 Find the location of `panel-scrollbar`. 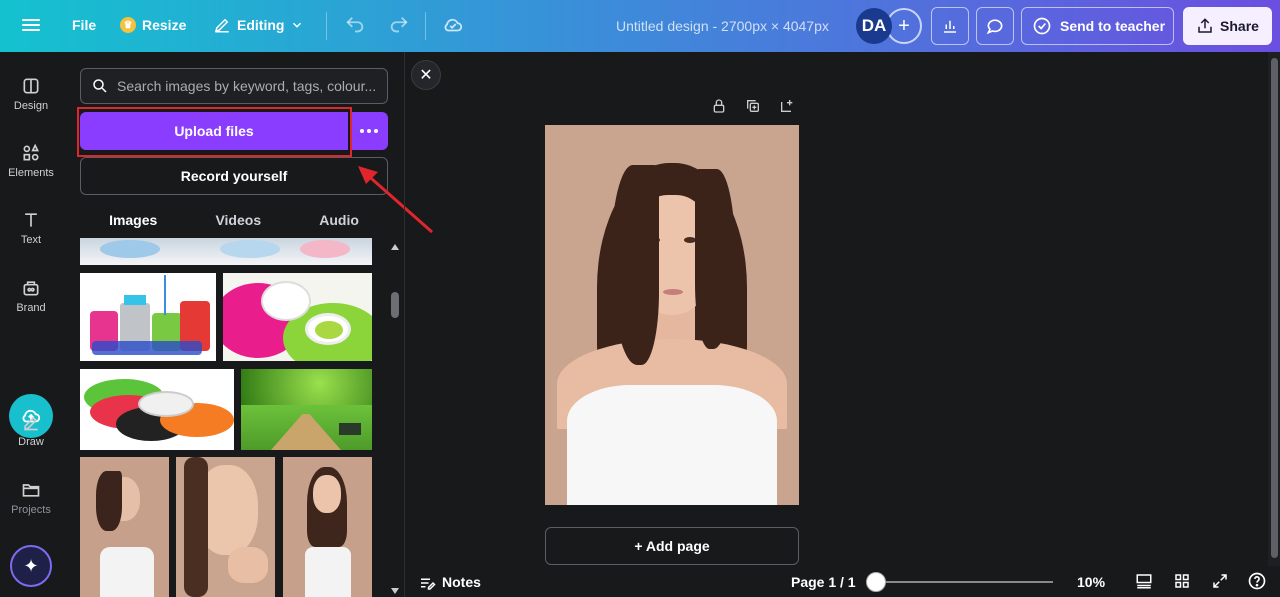

panel-scrollbar is located at coordinates (395, 418).